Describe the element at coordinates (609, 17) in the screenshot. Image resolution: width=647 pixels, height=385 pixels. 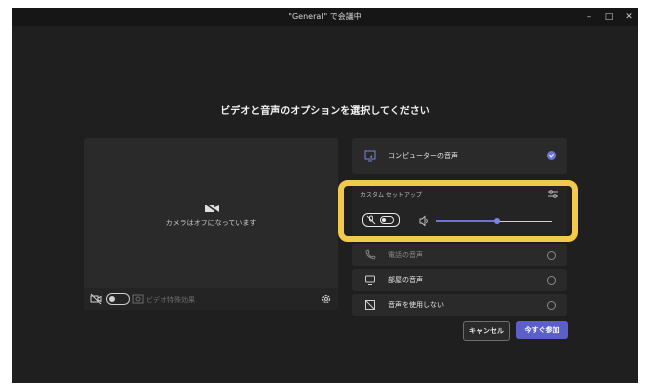
I see `maximize-button: □` at that location.